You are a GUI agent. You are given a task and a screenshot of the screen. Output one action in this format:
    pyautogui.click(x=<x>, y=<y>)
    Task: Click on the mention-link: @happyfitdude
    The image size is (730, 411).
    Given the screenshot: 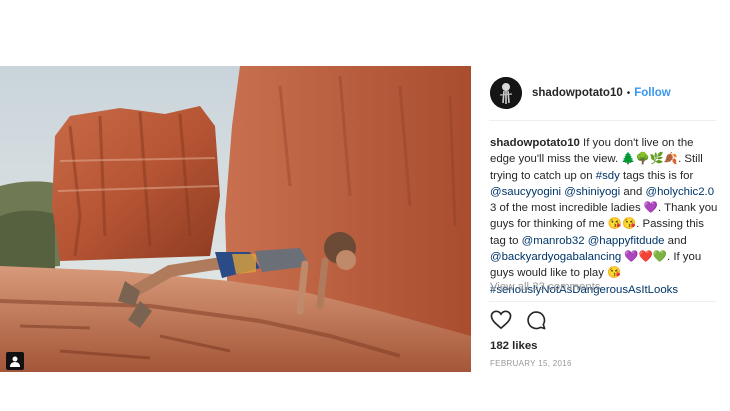 What is the action you would take?
    pyautogui.click(x=626, y=241)
    